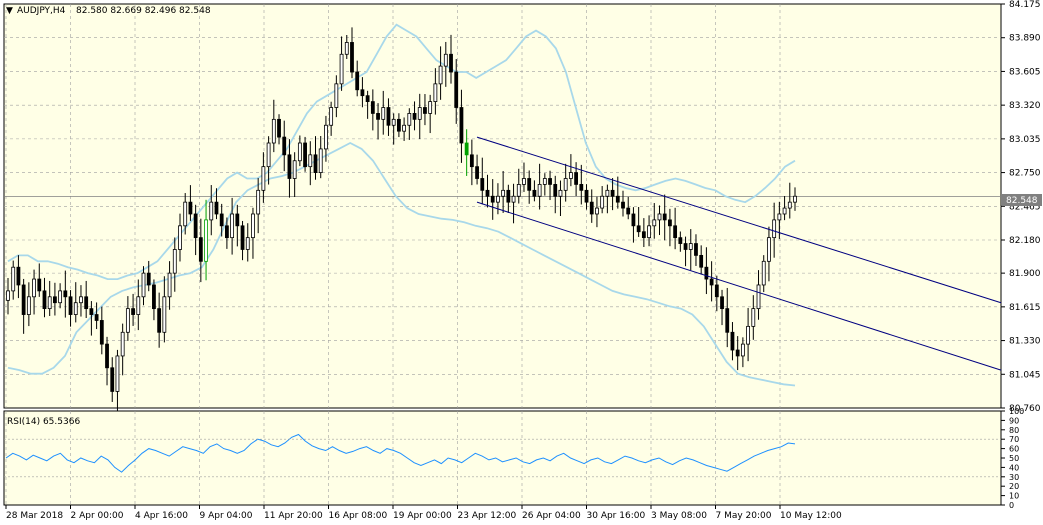 The width and height of the screenshot is (1043, 525). Describe the element at coordinates (1025, 274) in the screenshot. I see `y-tick-label: 81.900` at that location.